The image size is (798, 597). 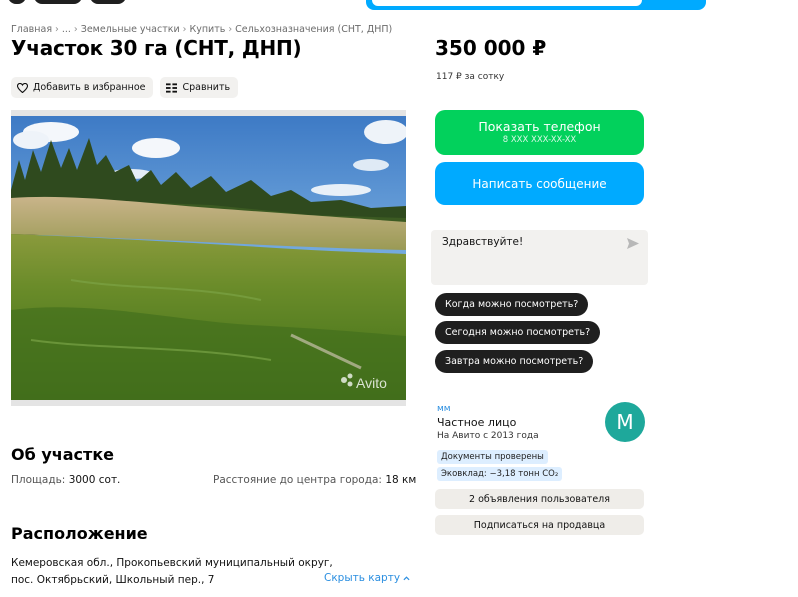 What do you see at coordinates (371, 383) in the screenshot?
I see `photo-watermark: Avito` at bounding box center [371, 383].